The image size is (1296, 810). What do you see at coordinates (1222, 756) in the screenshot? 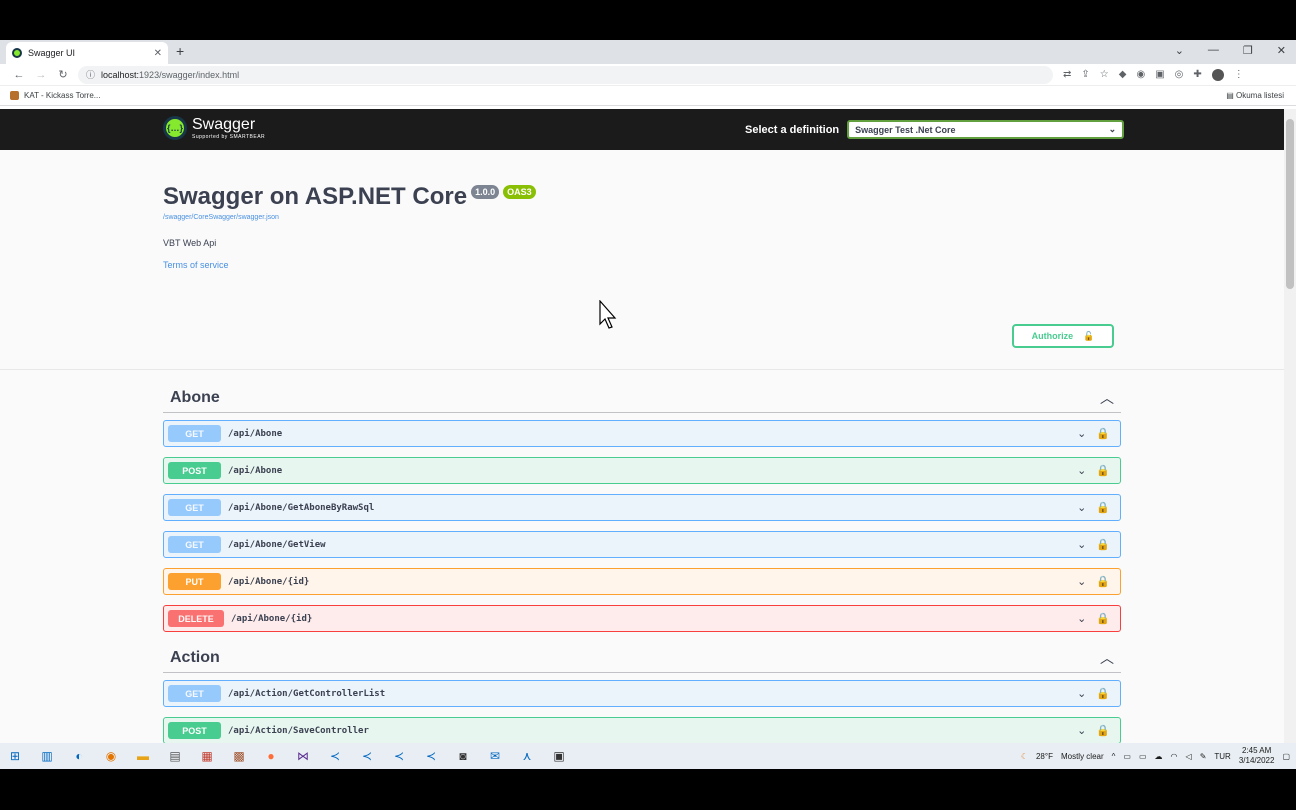
I see `language-indicator: TUR` at bounding box center [1222, 756].